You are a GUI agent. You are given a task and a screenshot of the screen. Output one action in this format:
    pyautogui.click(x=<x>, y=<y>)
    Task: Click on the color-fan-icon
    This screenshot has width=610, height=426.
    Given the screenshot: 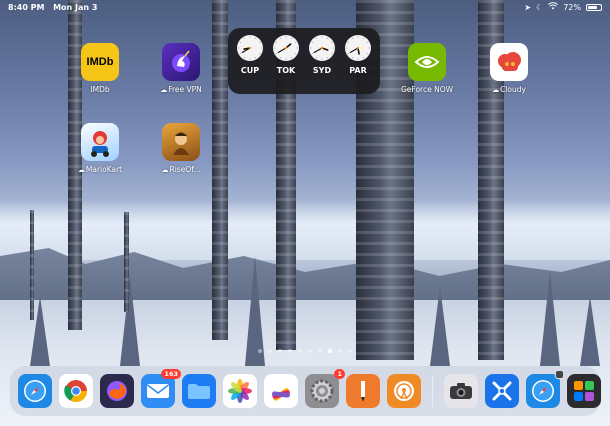 What is the action you would take?
    pyautogui.click(x=280, y=394)
    